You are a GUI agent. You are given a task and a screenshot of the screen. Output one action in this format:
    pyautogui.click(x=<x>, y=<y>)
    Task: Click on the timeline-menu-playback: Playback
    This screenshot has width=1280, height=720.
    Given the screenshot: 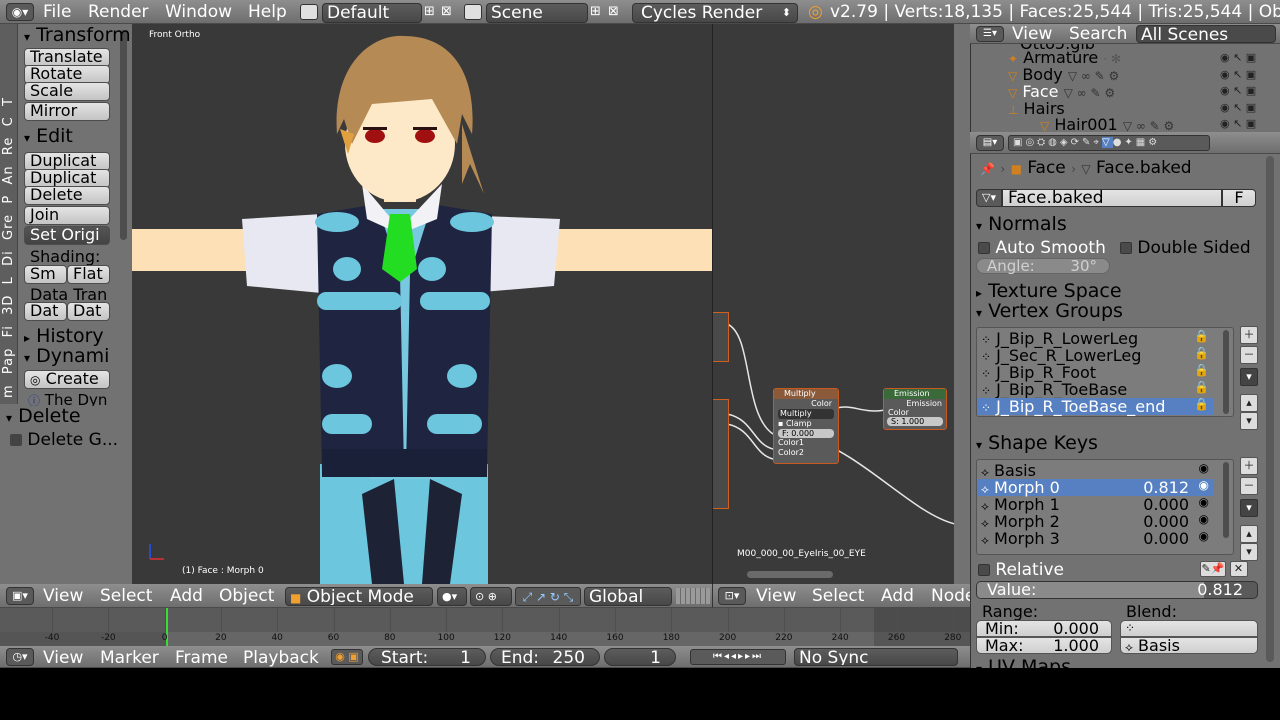 What is the action you would take?
    pyautogui.click(x=281, y=658)
    